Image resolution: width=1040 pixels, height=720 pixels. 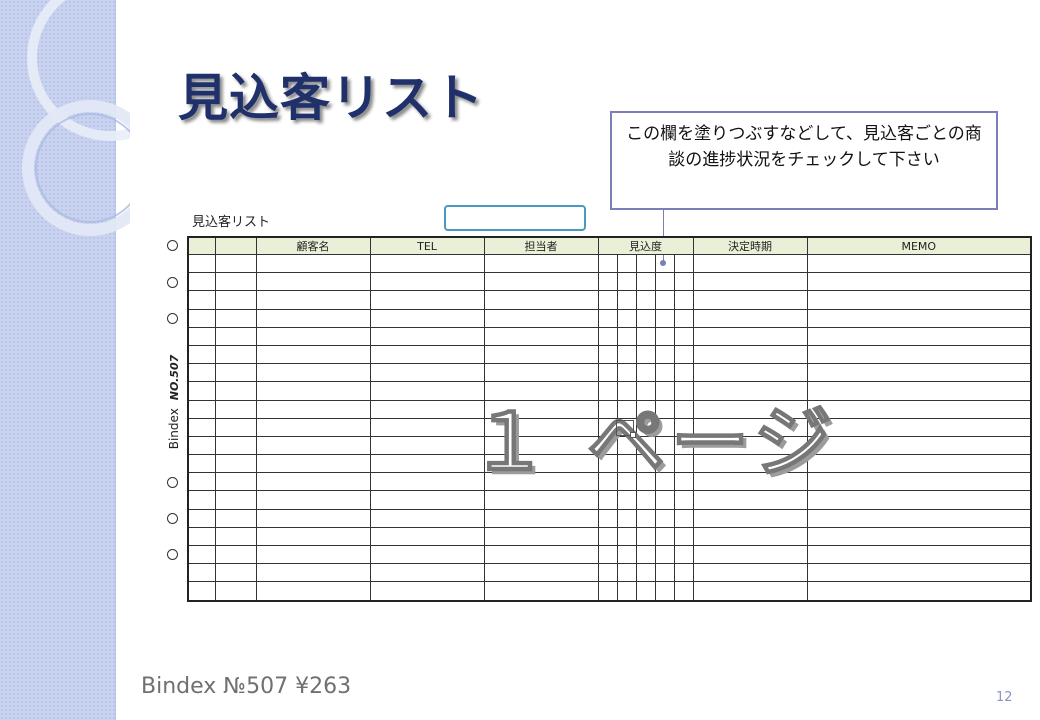 I want to click on binder-hole, so click(x=172, y=282).